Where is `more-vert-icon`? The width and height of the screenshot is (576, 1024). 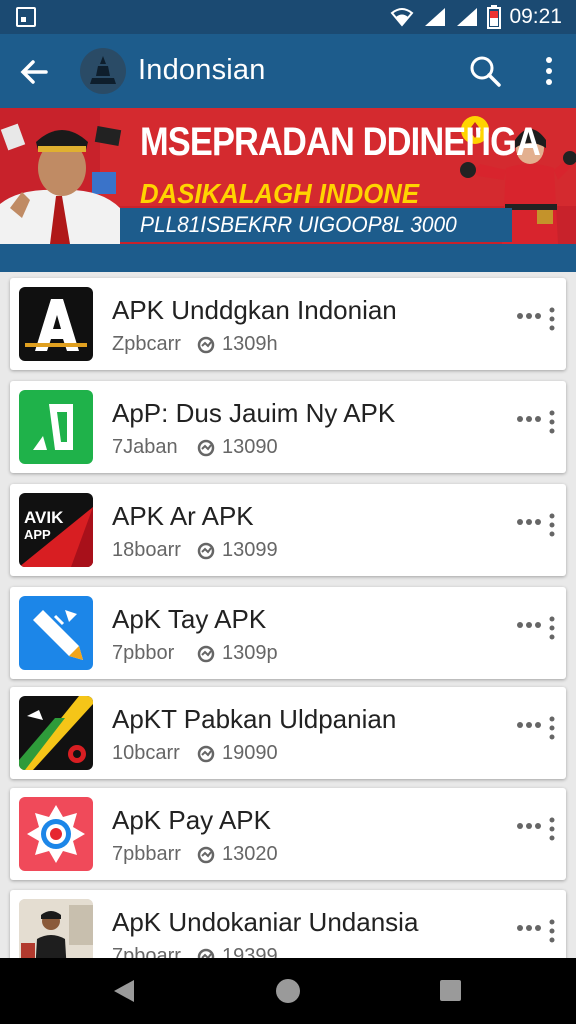
more-vert-icon is located at coordinates (549, 71).